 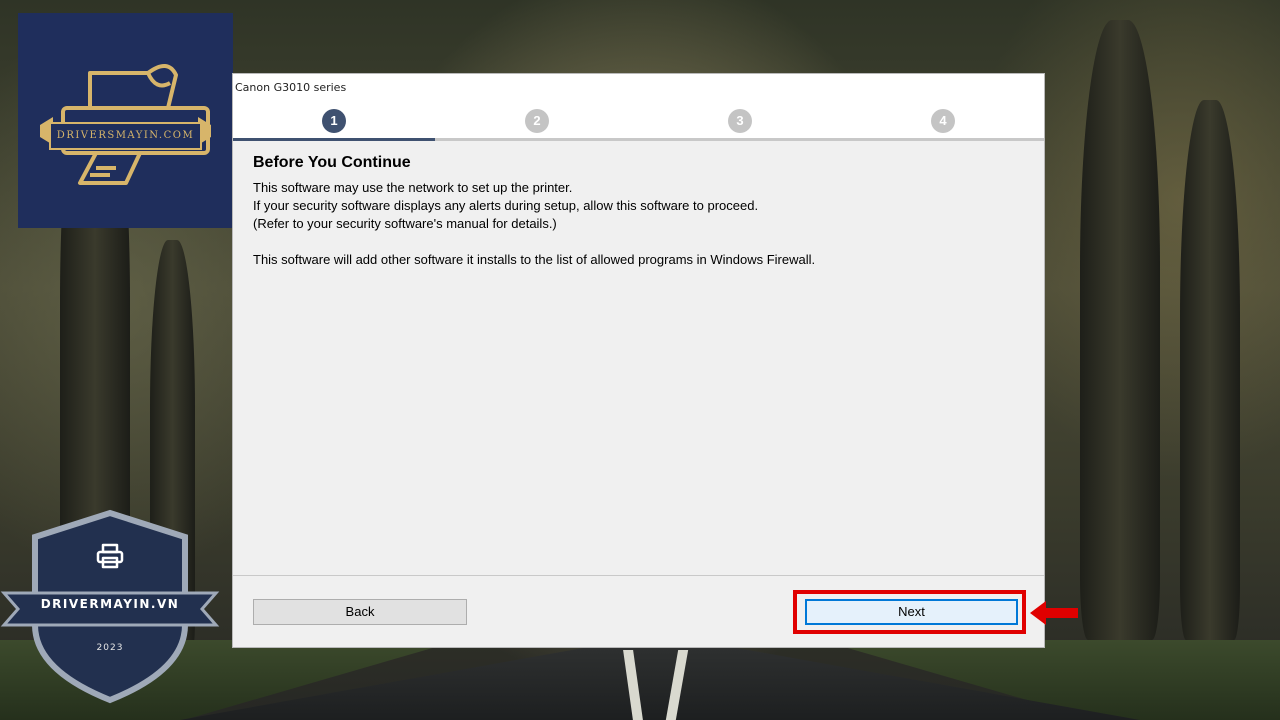 What do you see at coordinates (110, 604) in the screenshot?
I see `badge-name: DRIVERMAYIN.VN` at bounding box center [110, 604].